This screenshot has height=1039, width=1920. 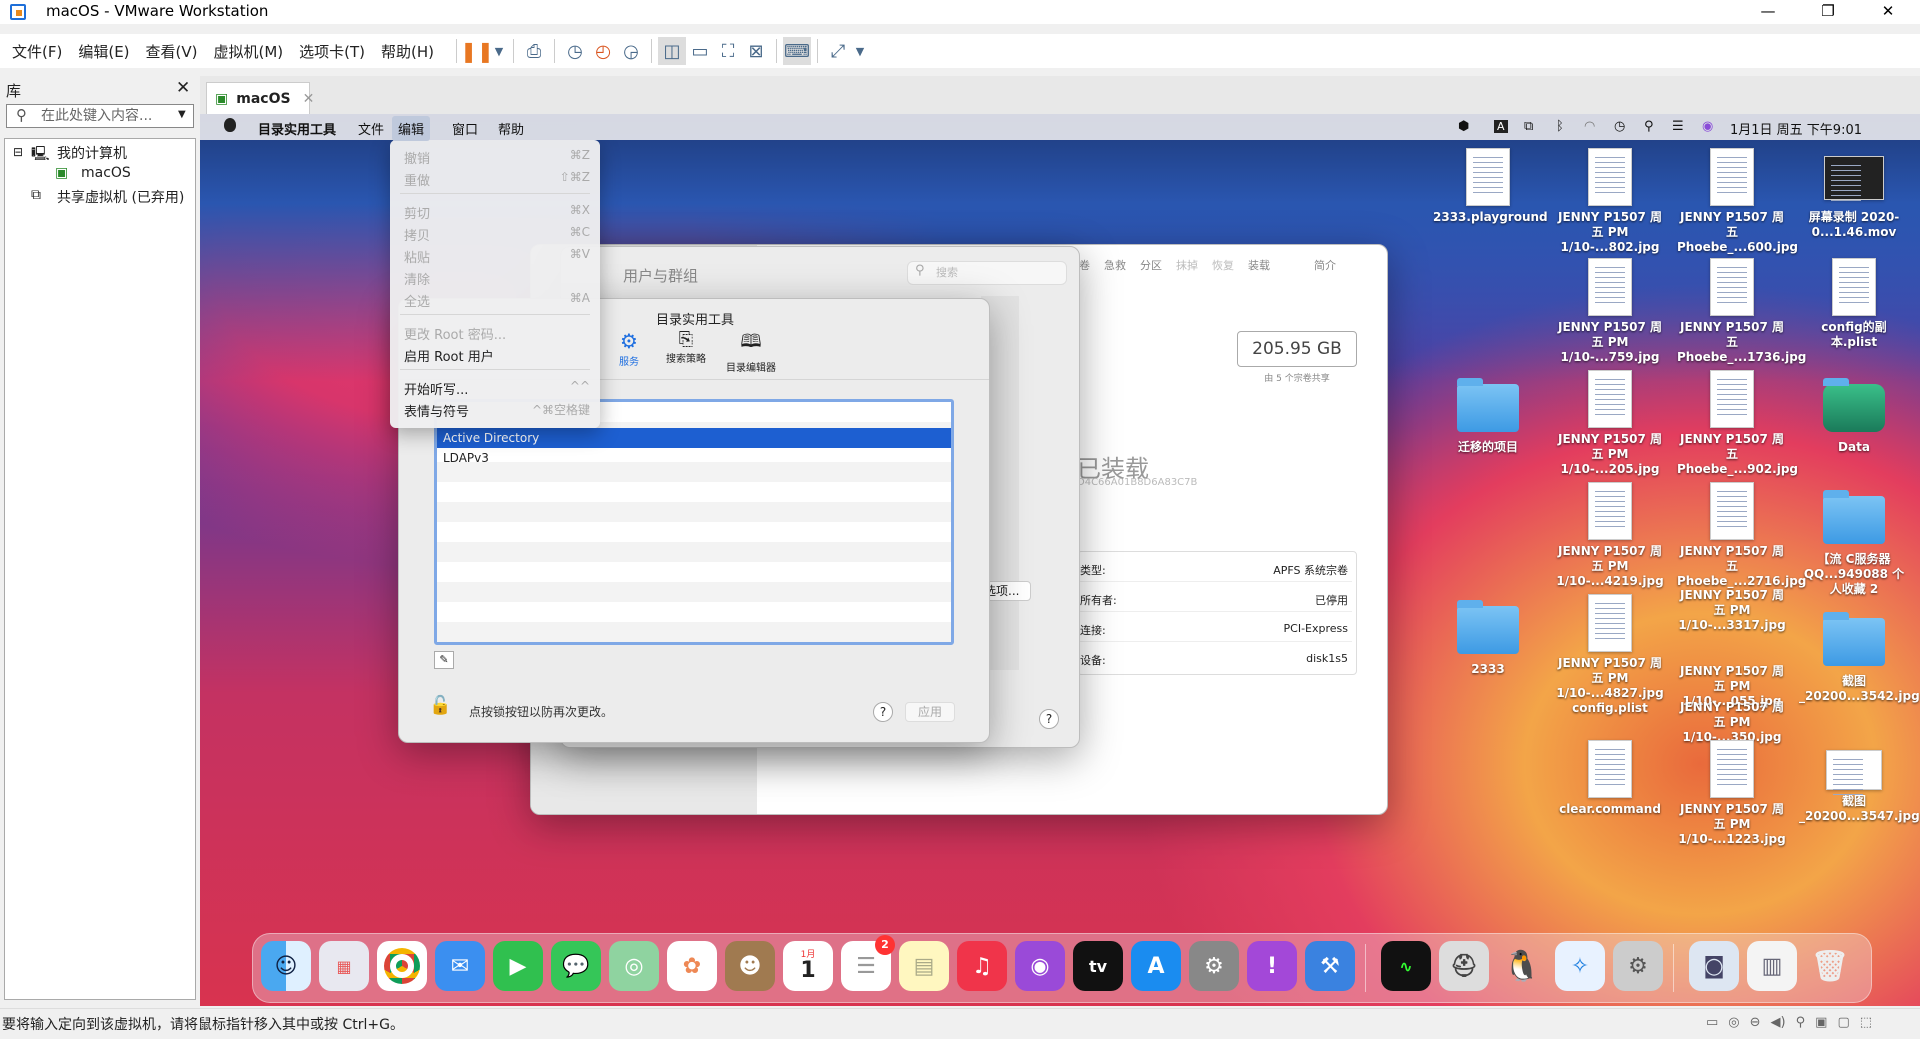 What do you see at coordinates (249, 51) in the screenshot?
I see `menu-vm: 虚拟机(M)` at bounding box center [249, 51].